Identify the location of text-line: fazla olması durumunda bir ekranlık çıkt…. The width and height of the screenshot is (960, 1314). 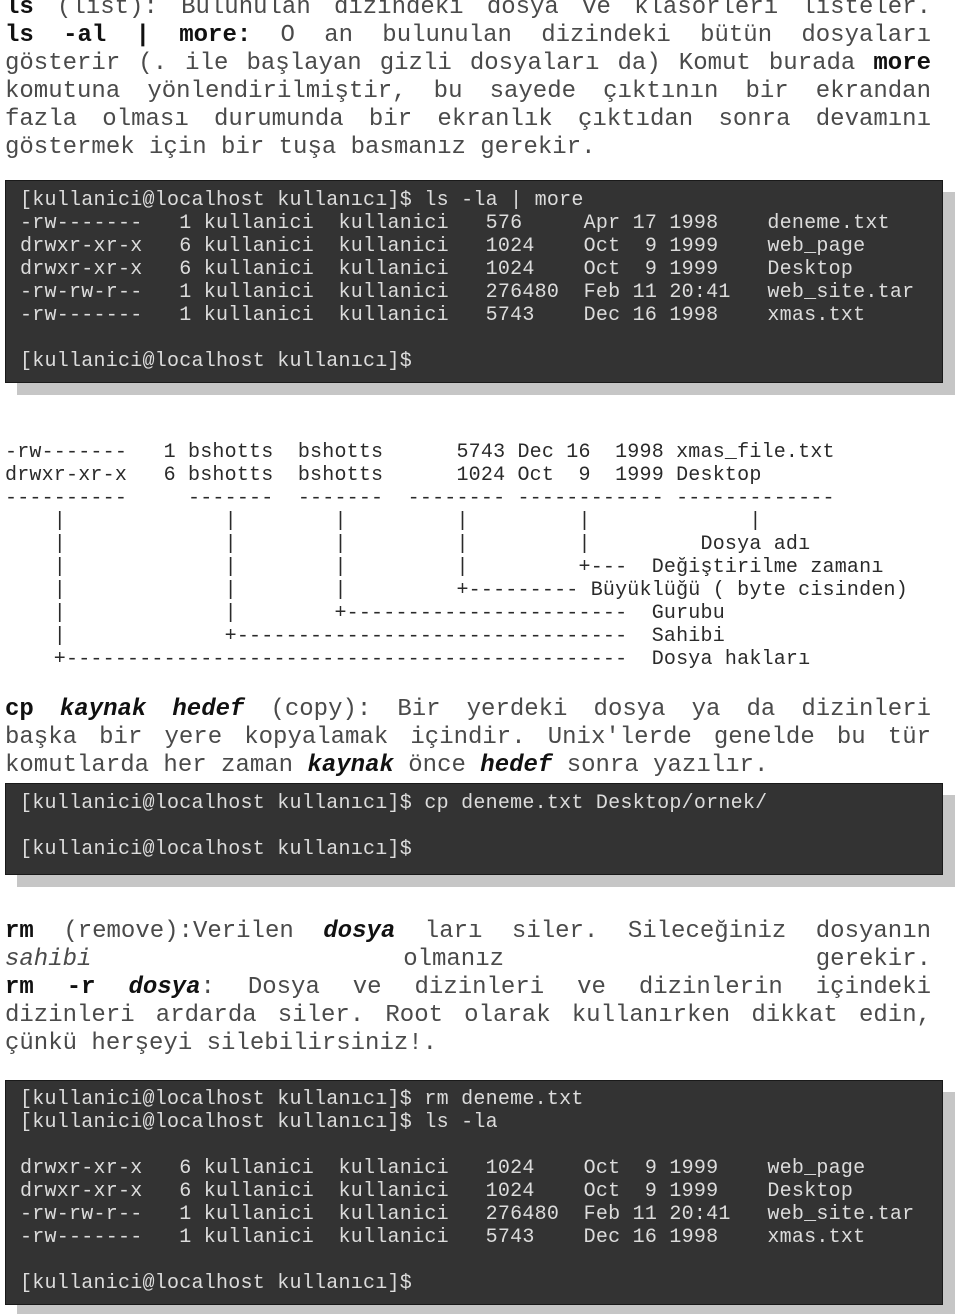
(468, 120).